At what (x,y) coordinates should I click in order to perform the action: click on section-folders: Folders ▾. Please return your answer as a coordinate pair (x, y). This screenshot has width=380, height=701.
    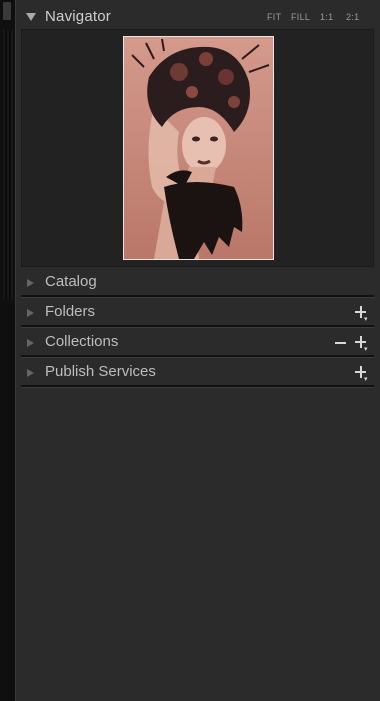
    Looking at the image, I should click on (197, 313).